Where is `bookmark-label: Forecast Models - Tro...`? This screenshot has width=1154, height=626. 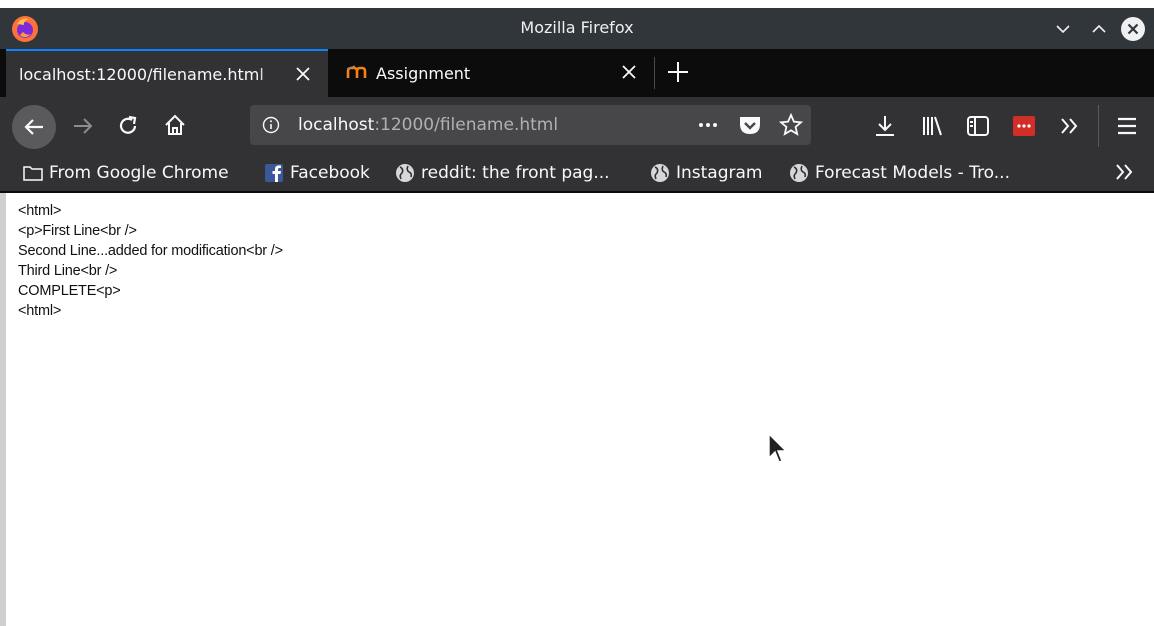
bookmark-label: Forecast Models - Tro... is located at coordinates (912, 173).